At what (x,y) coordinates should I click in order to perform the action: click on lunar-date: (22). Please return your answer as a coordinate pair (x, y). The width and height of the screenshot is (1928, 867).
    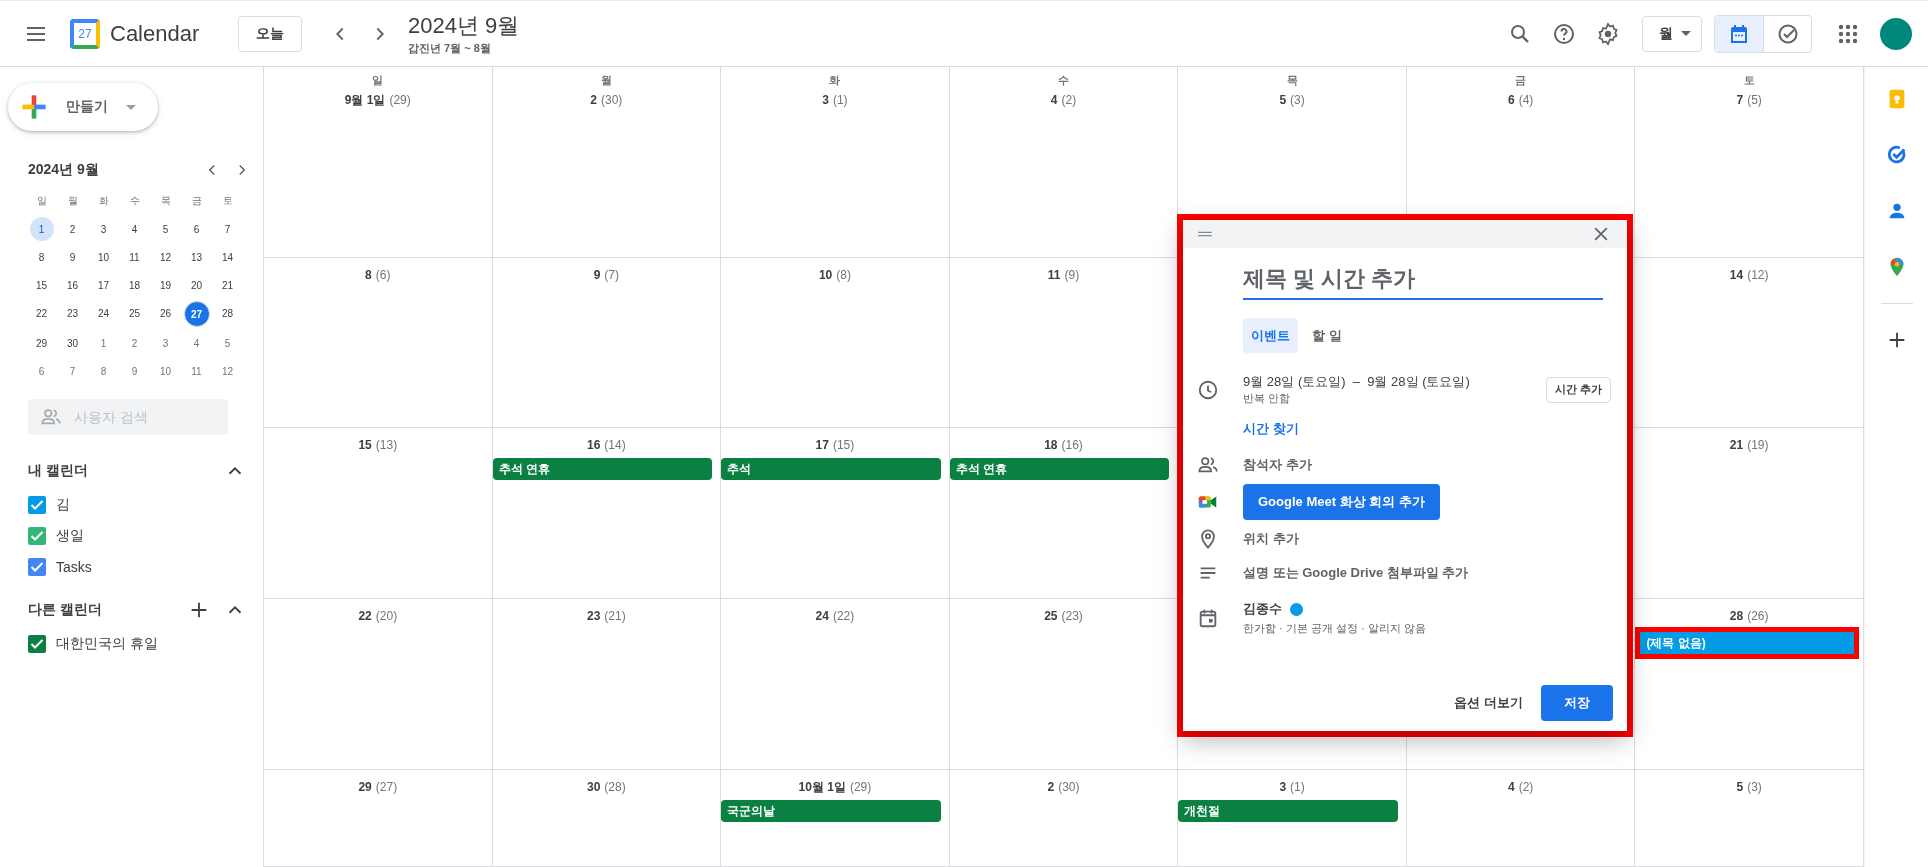
    Looking at the image, I should click on (843, 616).